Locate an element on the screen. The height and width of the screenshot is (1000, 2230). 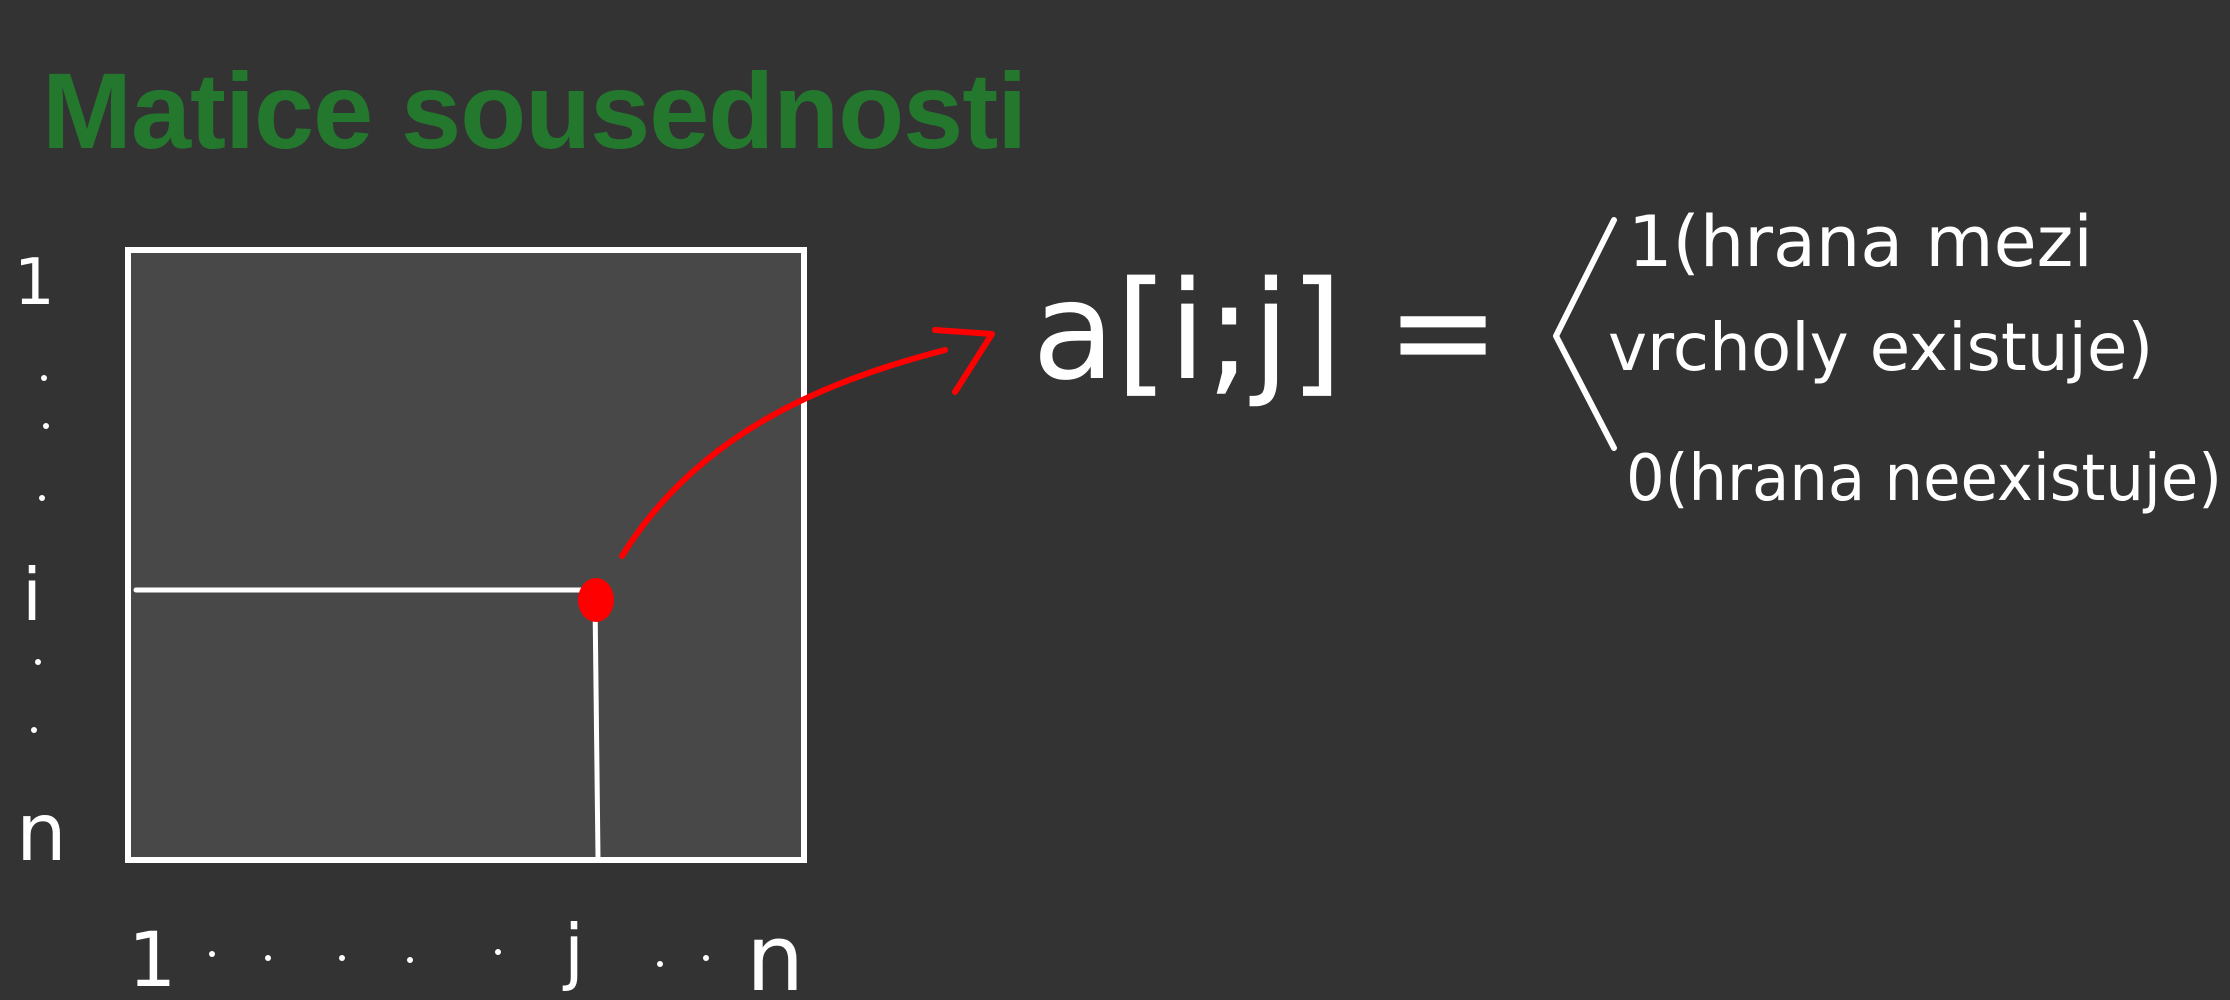
case-one-line2: vrcholy existuje) is located at coordinates (1880, 347).